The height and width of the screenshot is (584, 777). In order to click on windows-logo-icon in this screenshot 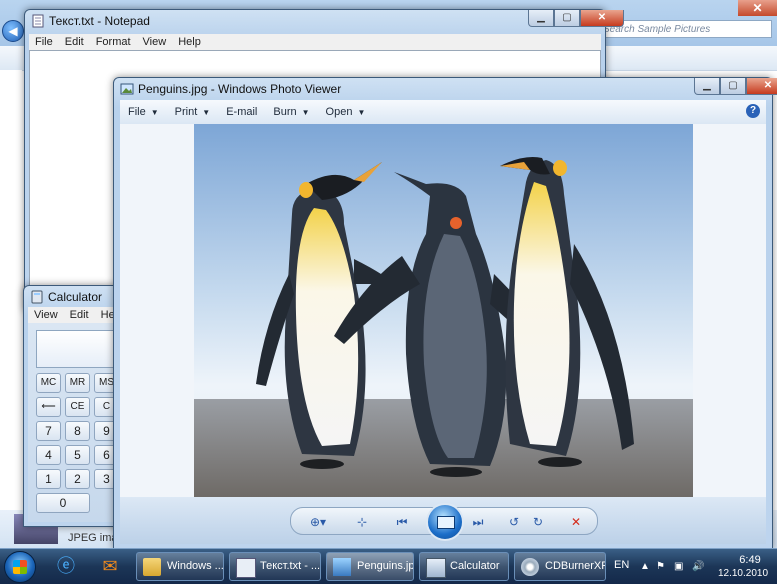, I will do `click(20, 567)`.